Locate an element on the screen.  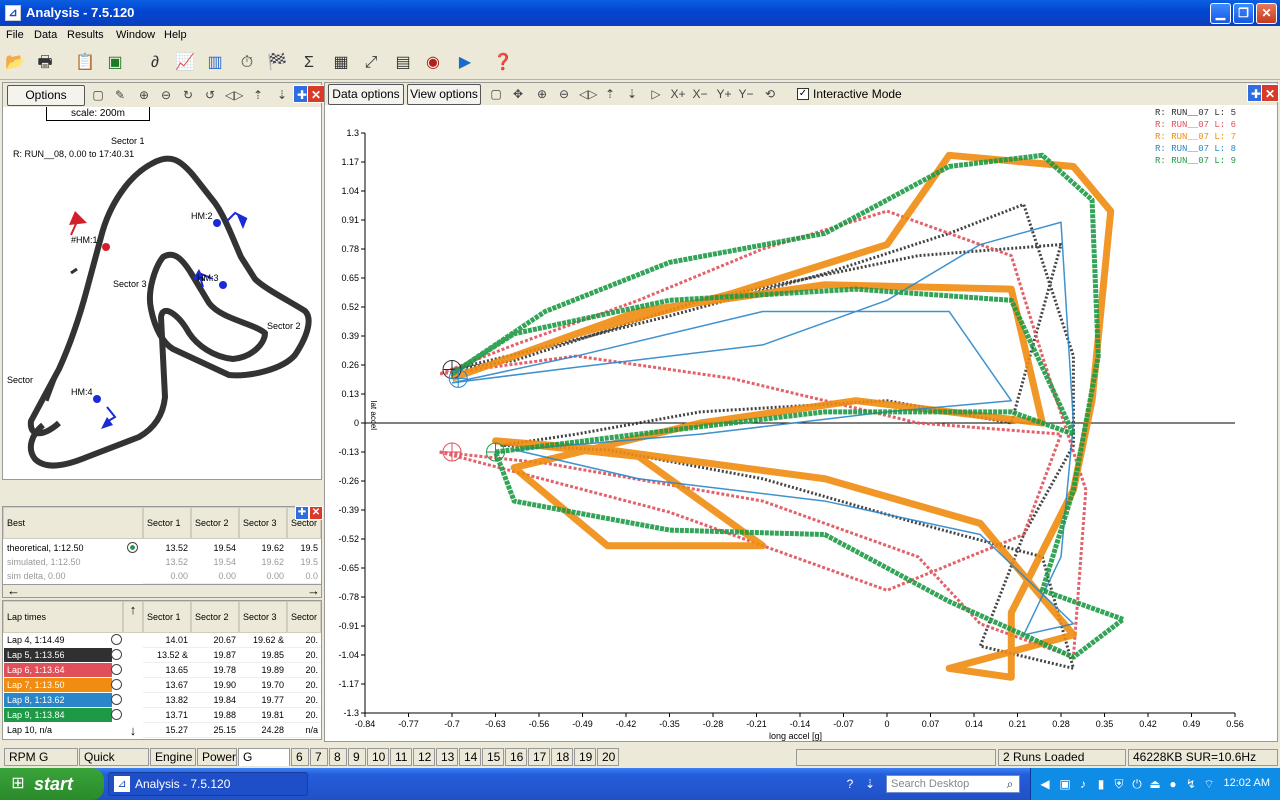
tab-8: 8 is located at coordinates (338, 757).